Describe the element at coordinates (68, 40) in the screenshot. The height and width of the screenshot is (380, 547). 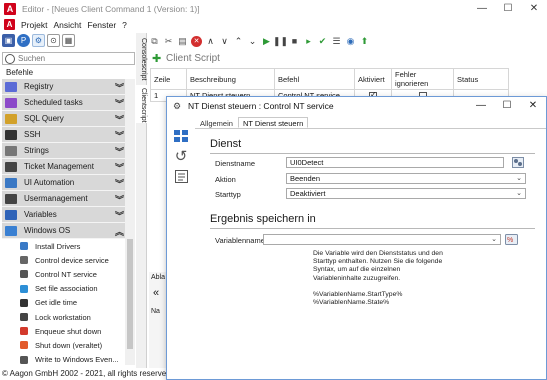
I see `grid-icon: ▦` at that location.